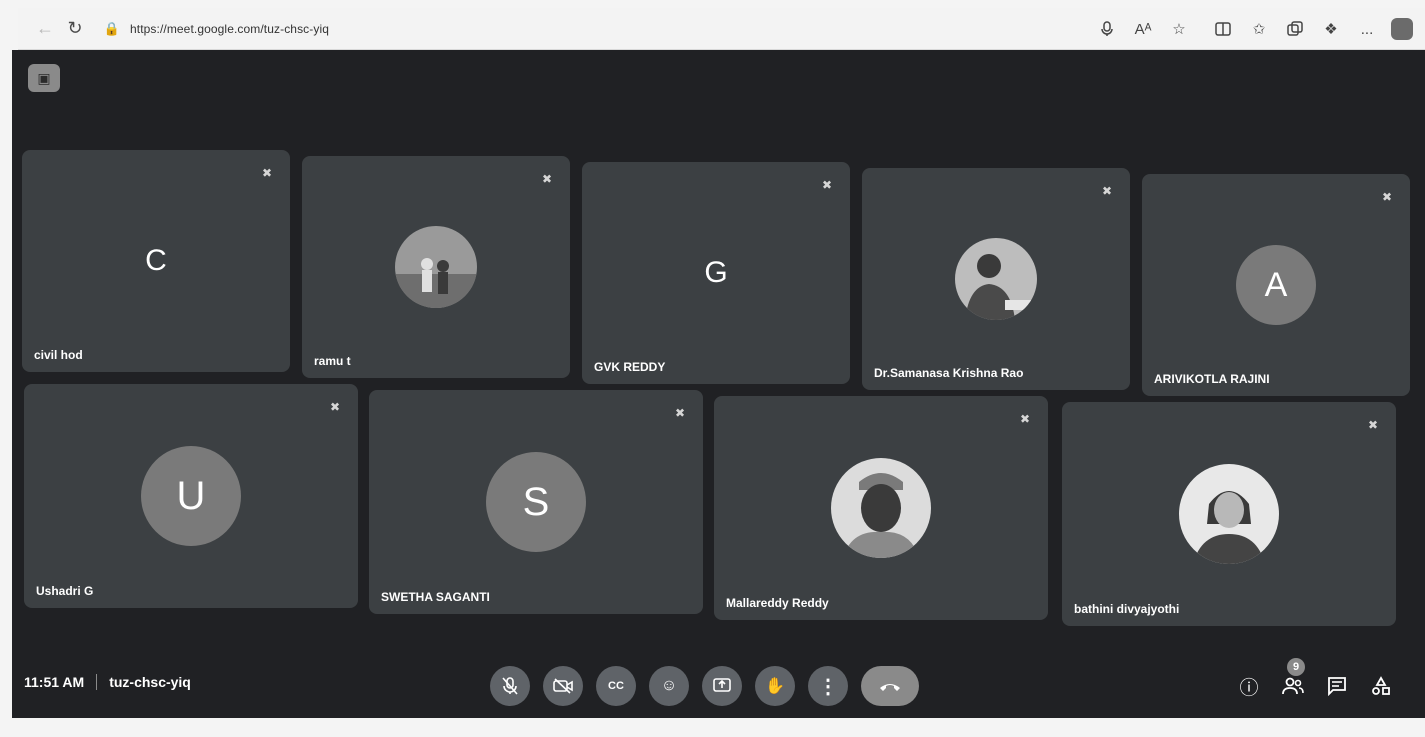 The height and width of the screenshot is (737, 1425). I want to click on lock-icon: 🔒, so click(112, 29).